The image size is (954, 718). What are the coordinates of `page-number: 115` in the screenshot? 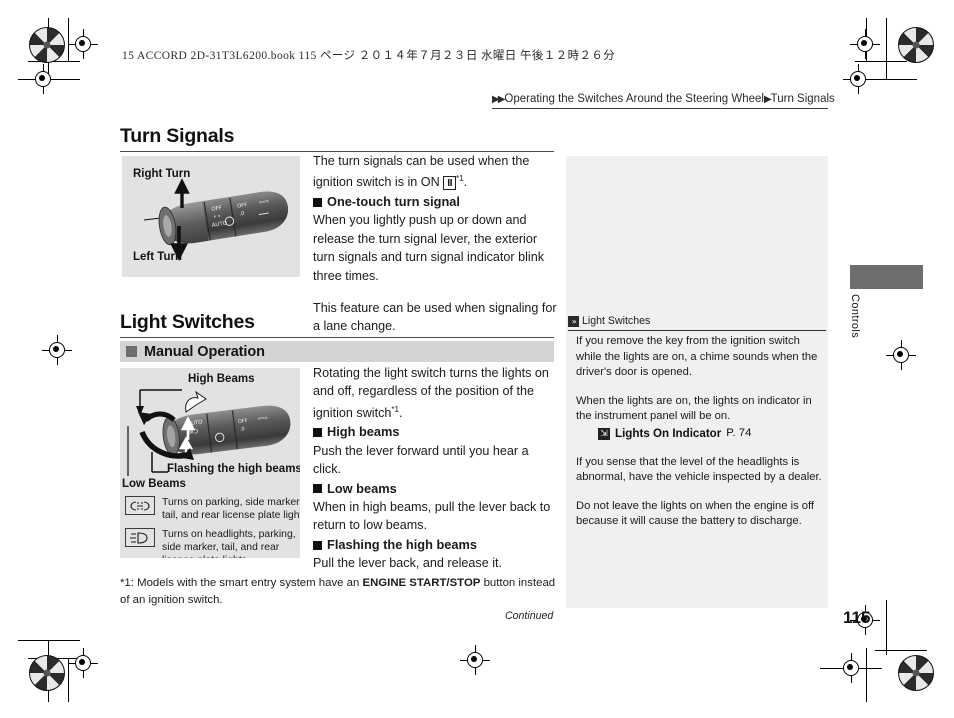 It's located at (857, 617).